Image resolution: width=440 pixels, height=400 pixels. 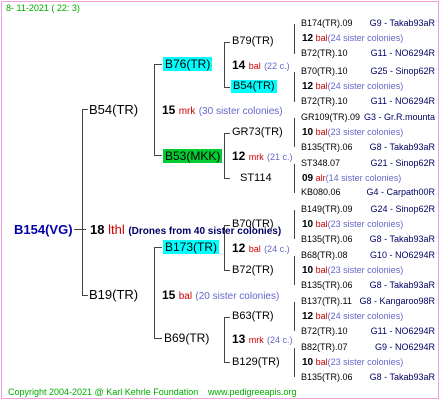 I want to click on g4-queen: GR109(TR).09, so click(x=331, y=117).